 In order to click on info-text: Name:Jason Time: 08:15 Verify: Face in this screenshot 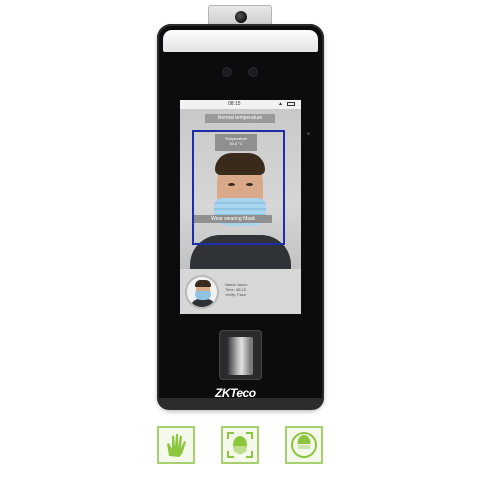, I will do `click(260, 289)`.